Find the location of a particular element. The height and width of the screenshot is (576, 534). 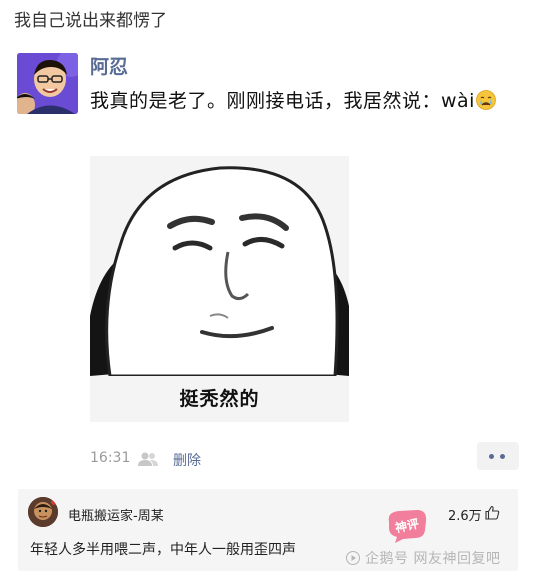

post-text: 我真的是老了。刚刚接电话，我居然说：wài is located at coordinates (282, 101).